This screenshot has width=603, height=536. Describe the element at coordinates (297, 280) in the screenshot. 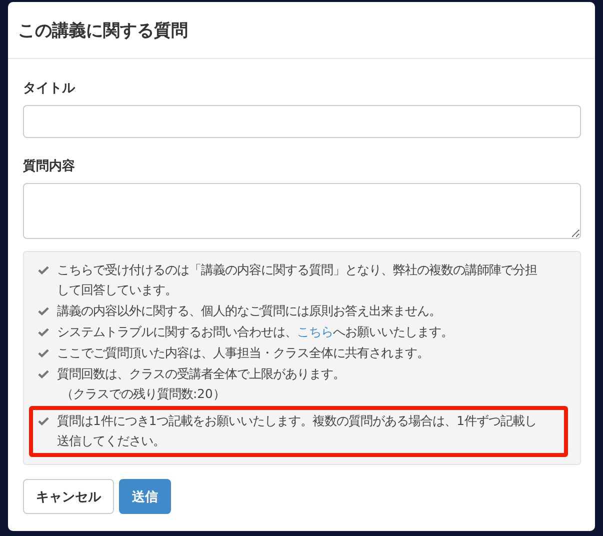

I see `note-text: こちらで受け付けるのは「講義の内容に関する質問」となり、弊社の複数の講師陣で分担して回答しています。` at that location.